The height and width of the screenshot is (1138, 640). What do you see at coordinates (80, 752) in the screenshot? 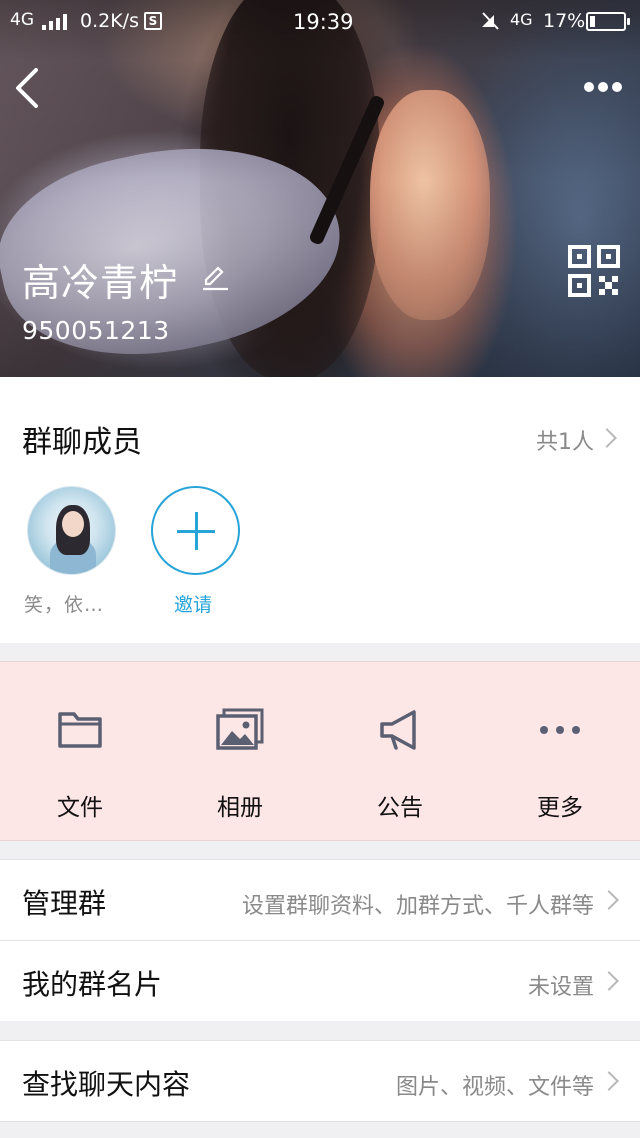
I see `action-file: 文件` at bounding box center [80, 752].